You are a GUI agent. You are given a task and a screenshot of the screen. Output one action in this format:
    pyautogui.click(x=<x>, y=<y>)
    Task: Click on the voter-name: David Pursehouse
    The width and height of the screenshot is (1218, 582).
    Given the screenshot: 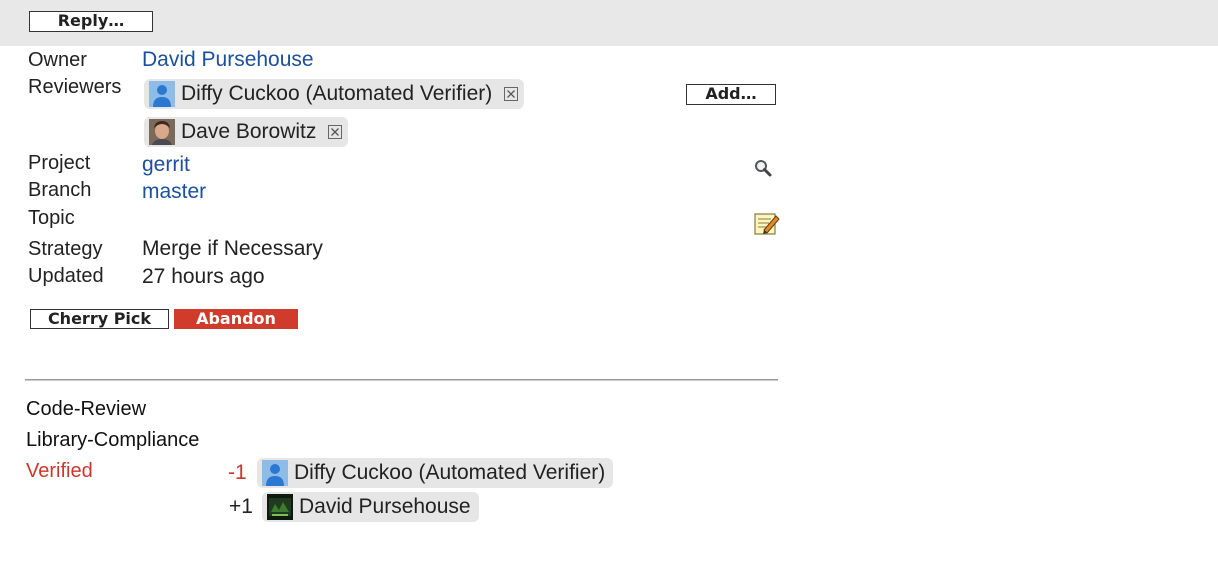 What is the action you would take?
    pyautogui.click(x=385, y=506)
    